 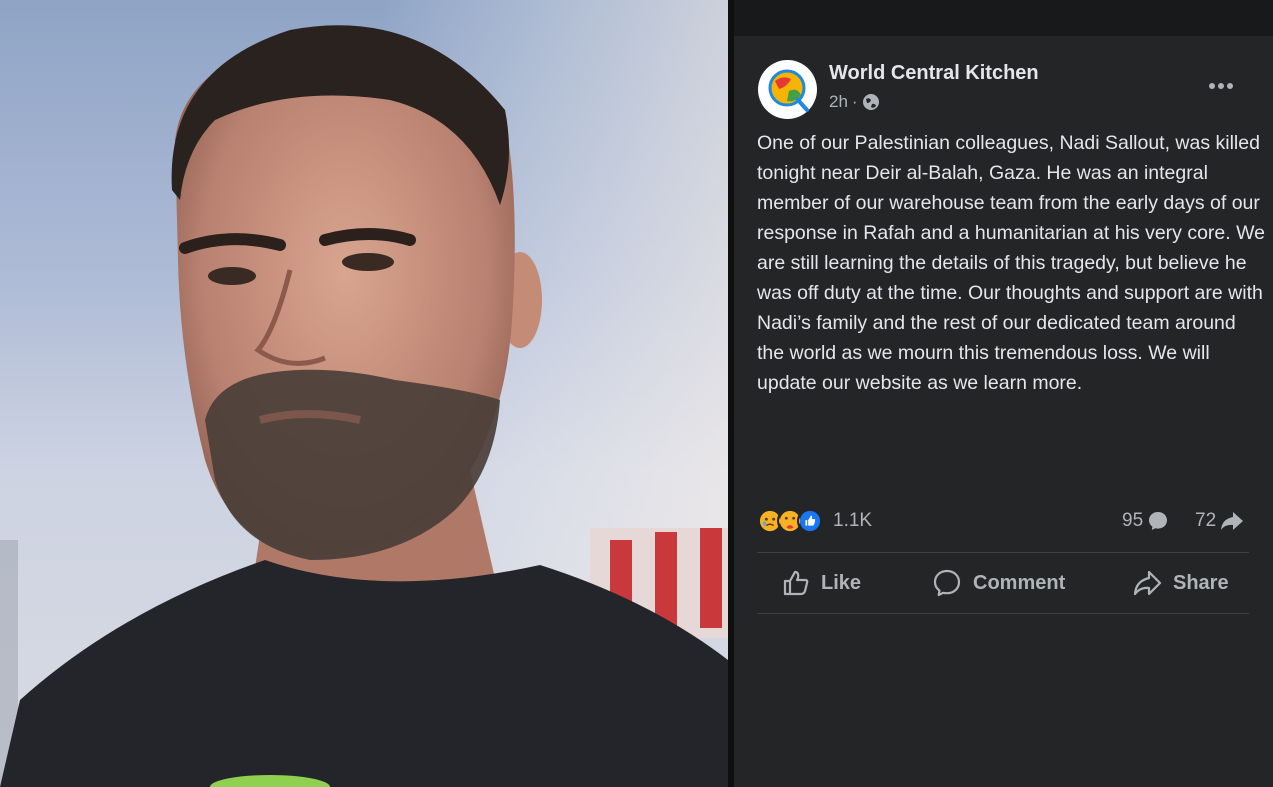 What do you see at coordinates (1146, 521) in the screenshot?
I see `comment-count: 95` at bounding box center [1146, 521].